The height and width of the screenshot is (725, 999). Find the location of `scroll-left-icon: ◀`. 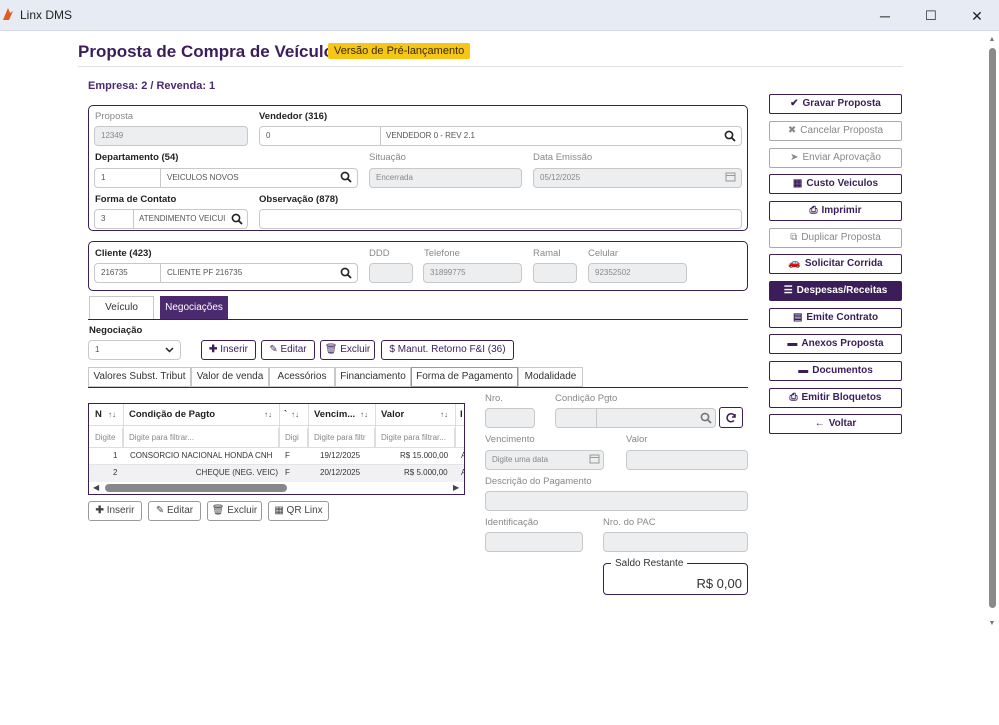

scroll-left-icon: ◀ is located at coordinates (96, 487).